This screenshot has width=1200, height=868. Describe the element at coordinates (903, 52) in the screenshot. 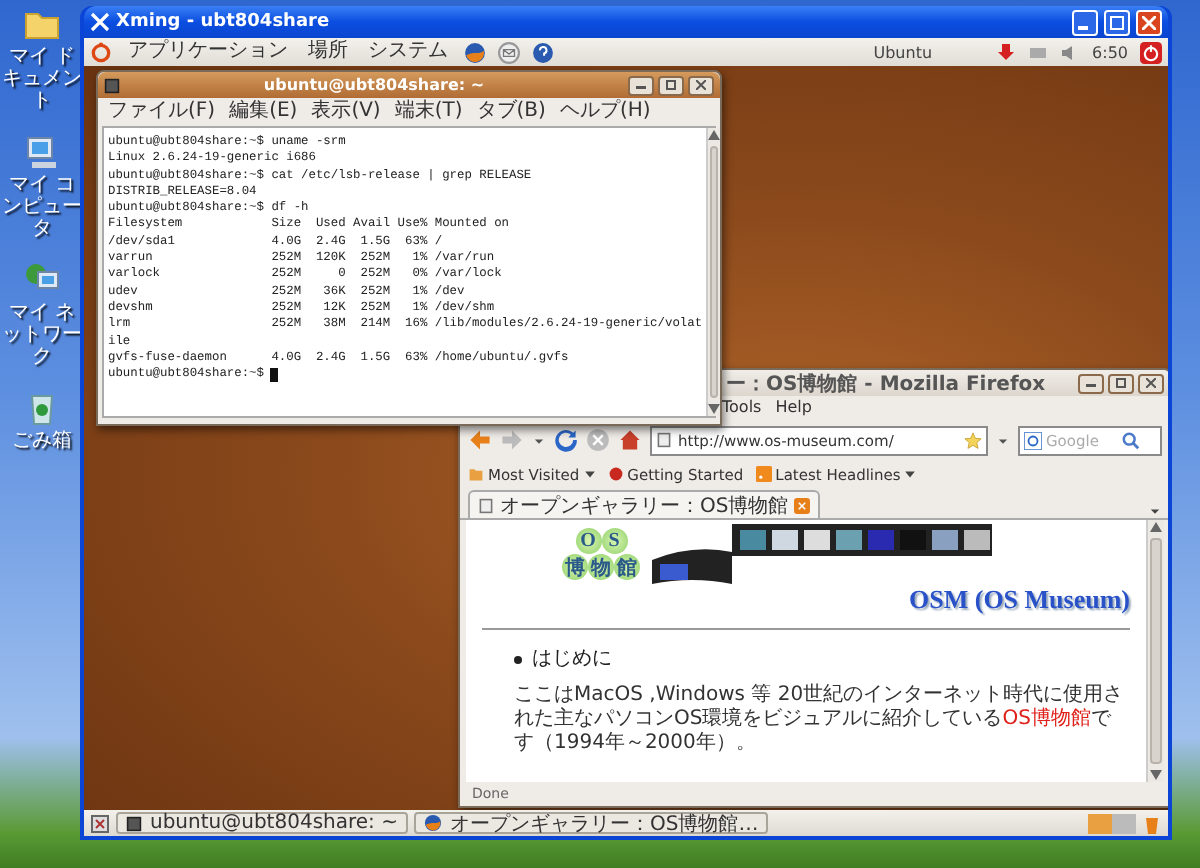

I see `user-label: Ubuntu` at that location.